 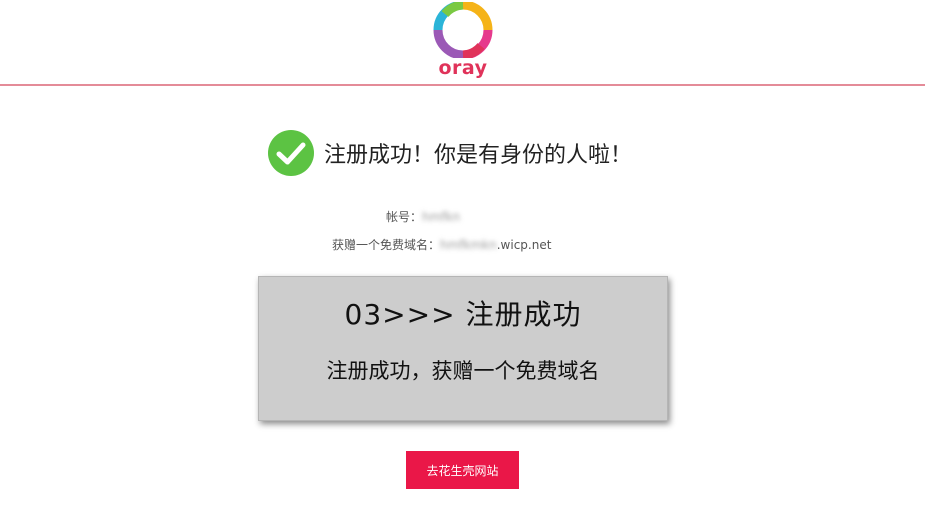 What do you see at coordinates (463, 314) in the screenshot?
I see `overlay-step-title: 03>>> 注册成功` at bounding box center [463, 314].